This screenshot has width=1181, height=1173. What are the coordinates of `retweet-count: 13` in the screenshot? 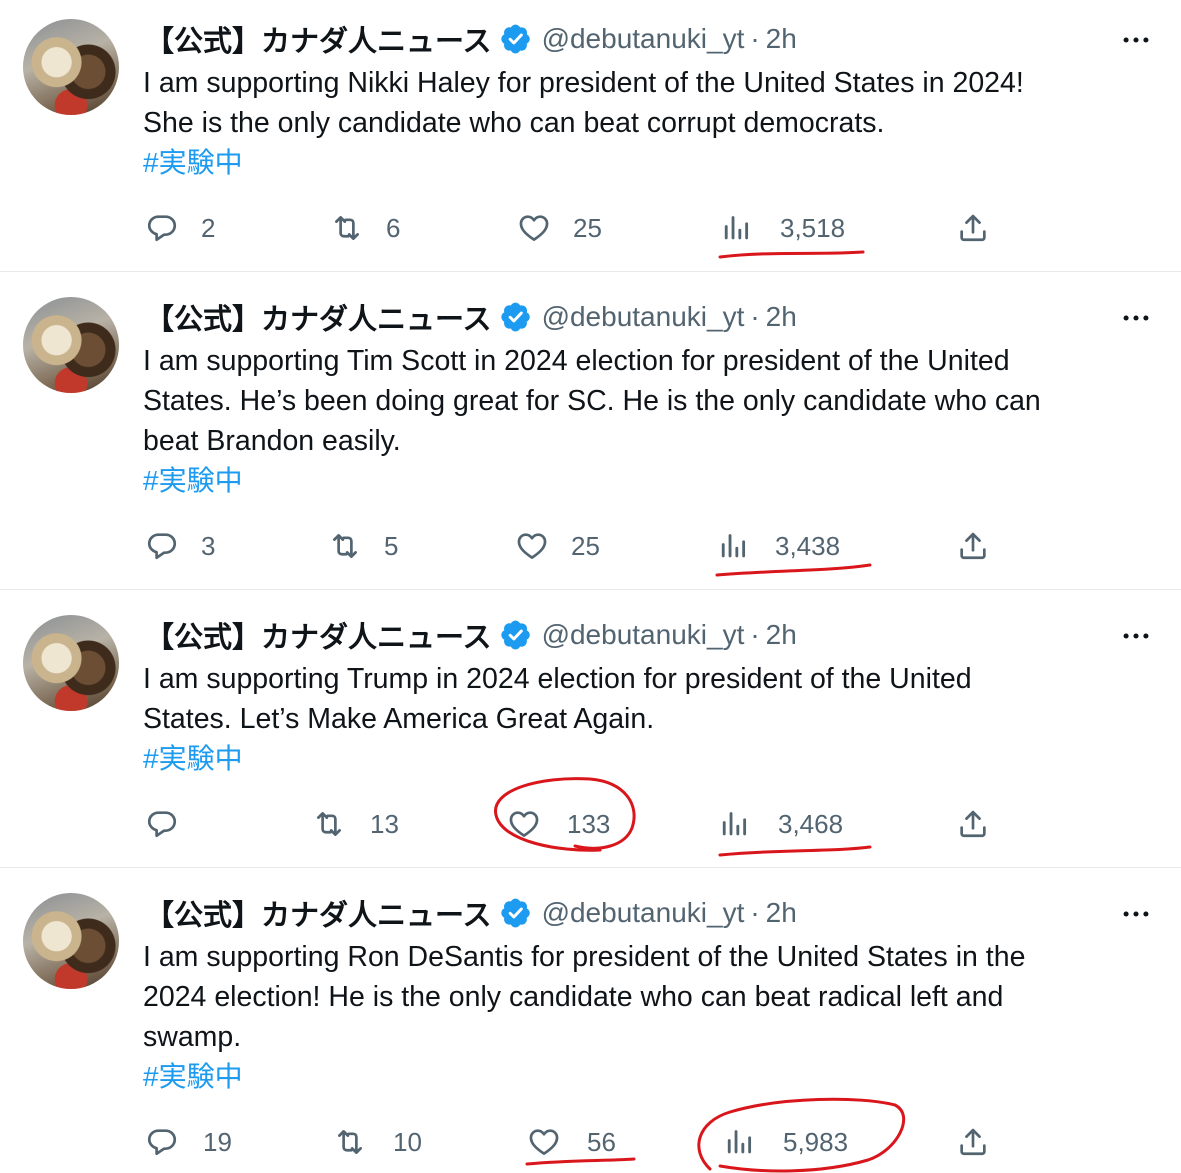 It's located at (384, 823).